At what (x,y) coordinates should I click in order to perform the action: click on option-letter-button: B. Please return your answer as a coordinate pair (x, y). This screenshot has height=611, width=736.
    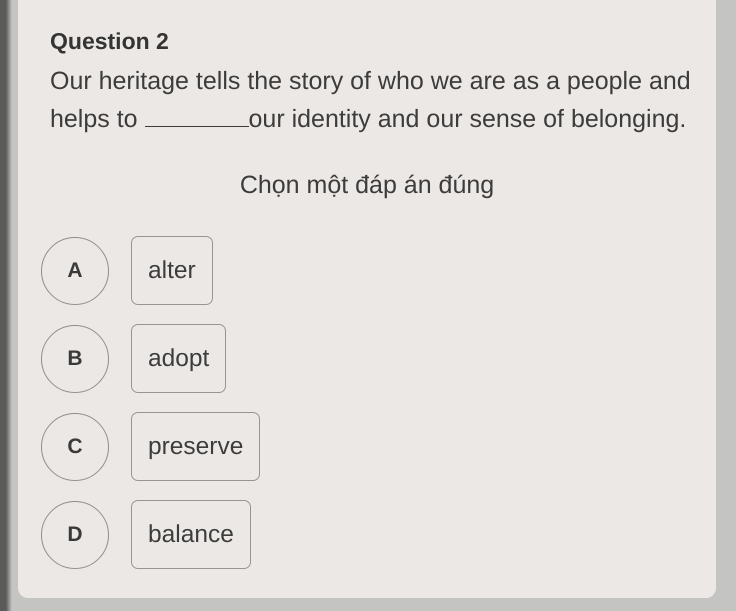
    Looking at the image, I should click on (75, 358).